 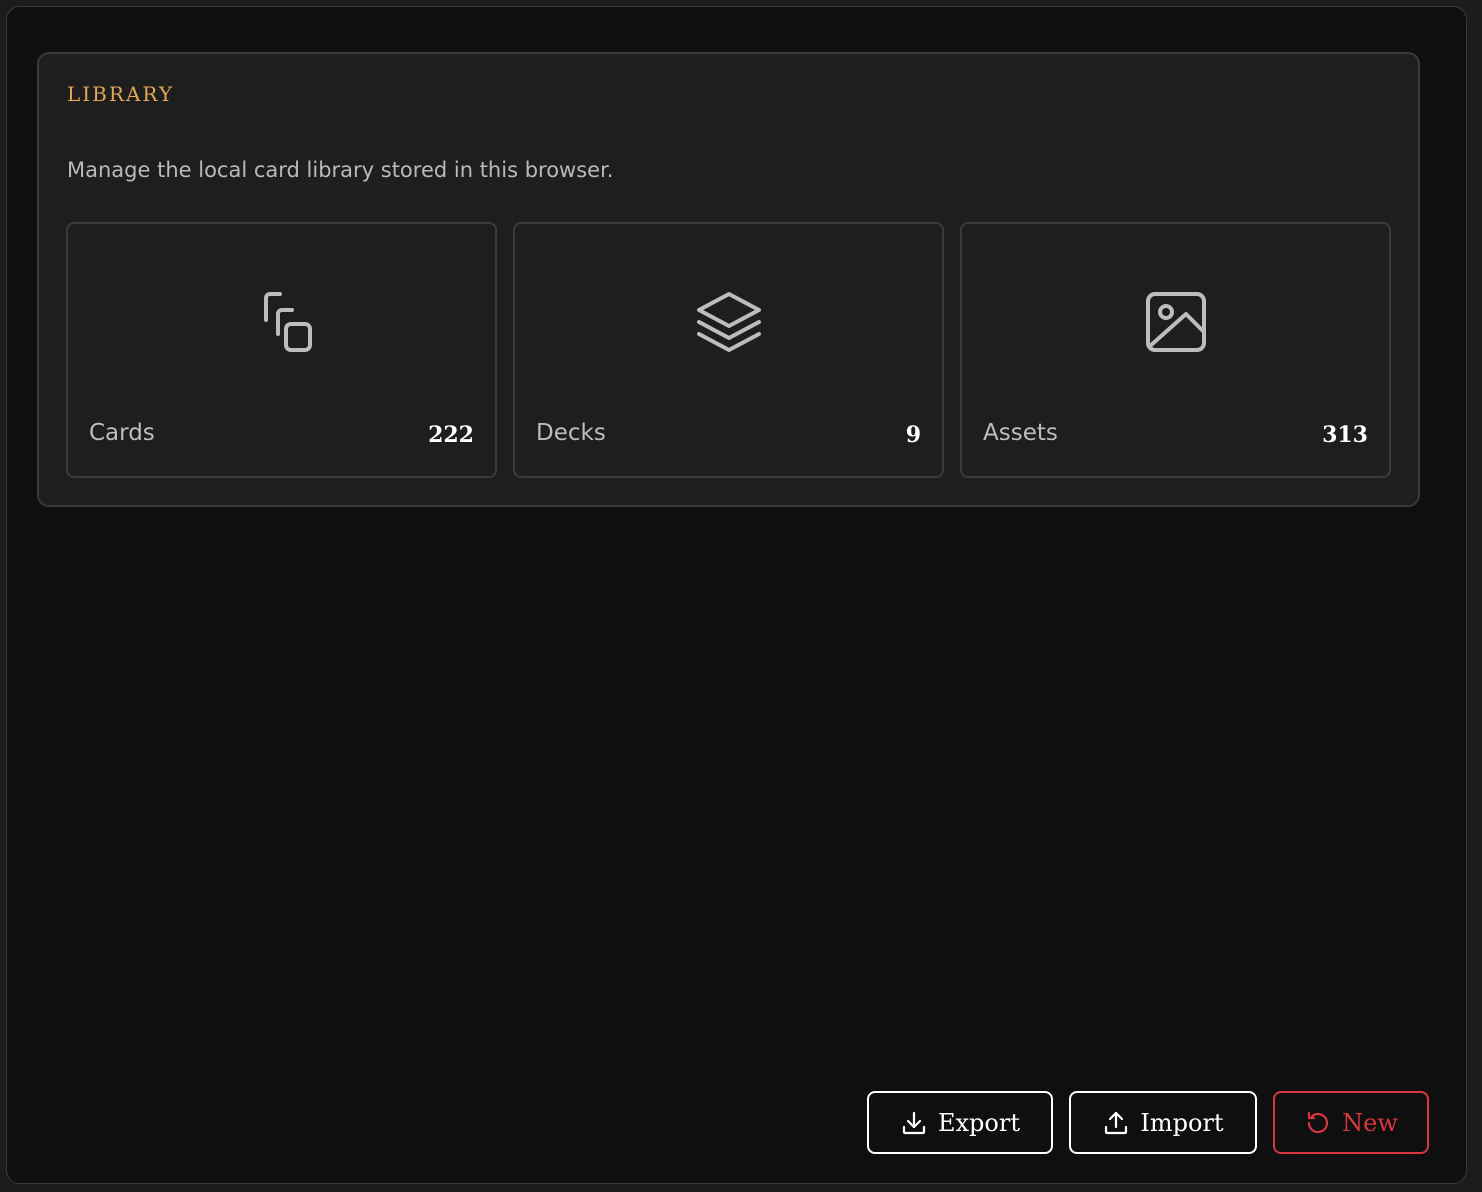 I want to click on tile-decks: Decks 9, so click(x=728, y=350).